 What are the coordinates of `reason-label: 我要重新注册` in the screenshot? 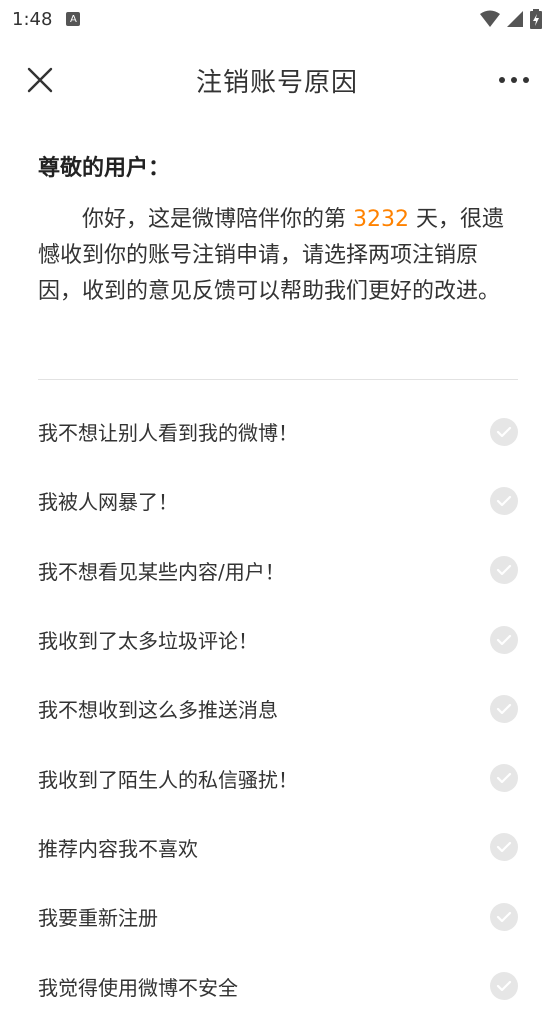 It's located at (98, 918).